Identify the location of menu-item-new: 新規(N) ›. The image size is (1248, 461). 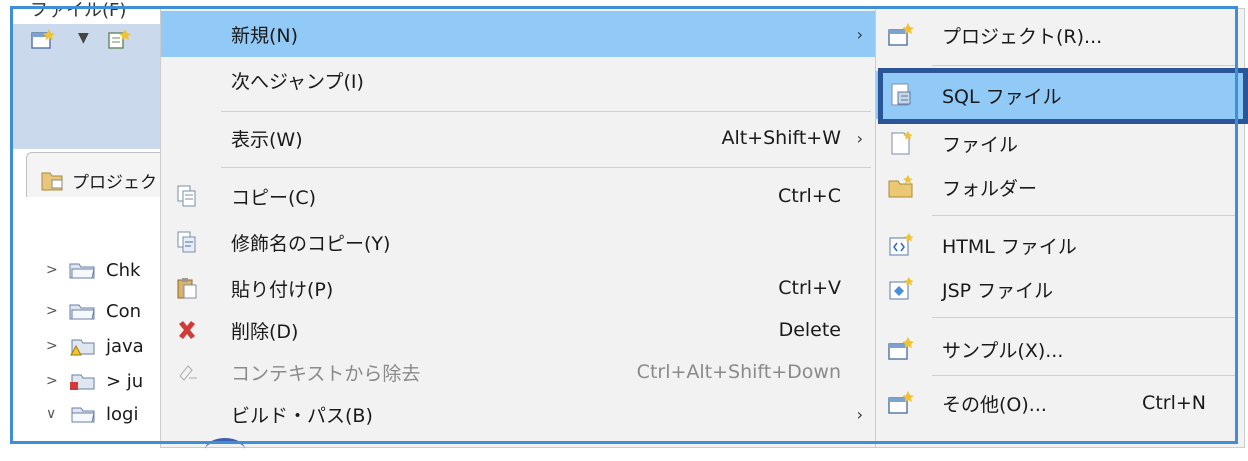
(519, 34).